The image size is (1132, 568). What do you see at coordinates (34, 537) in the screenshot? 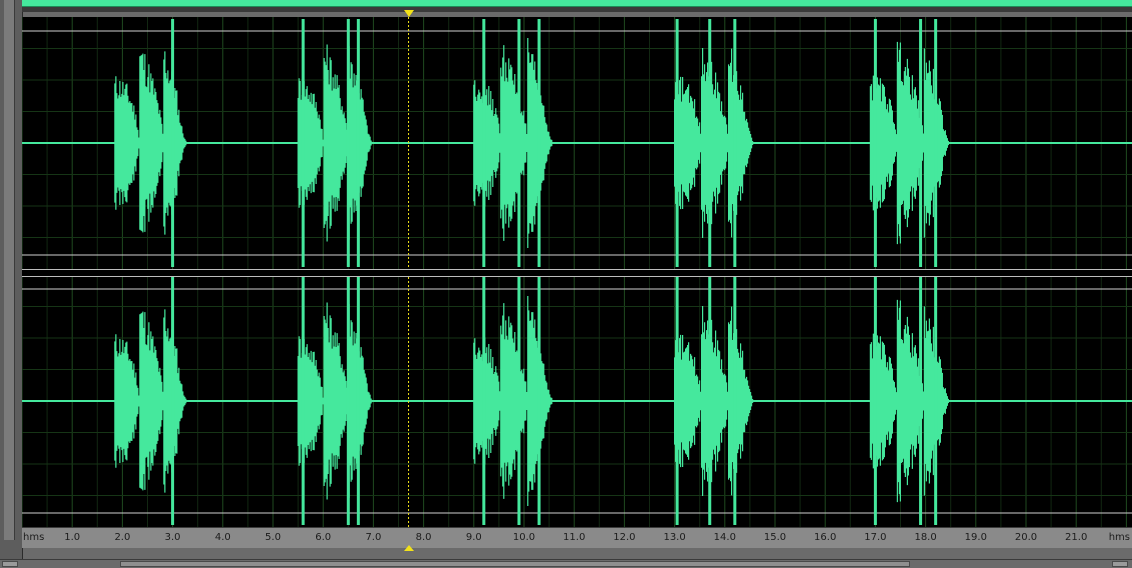
I see `ruler-unit-left: hms` at bounding box center [34, 537].